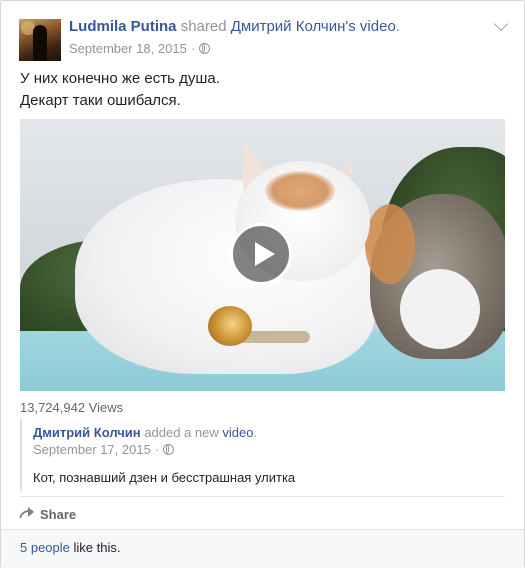 The width and height of the screenshot is (525, 568). What do you see at coordinates (293, 26) in the screenshot?
I see `original-author-link: Дмитрий Колчин's` at bounding box center [293, 26].